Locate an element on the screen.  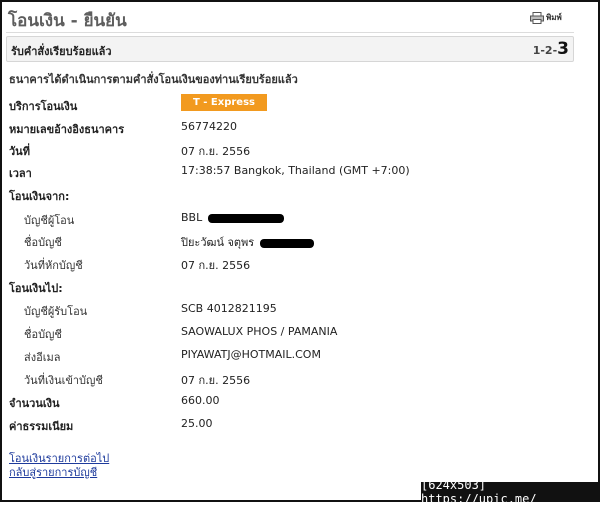
to-account-label: บัญชีผู้รับโอน is located at coordinates (56, 311).